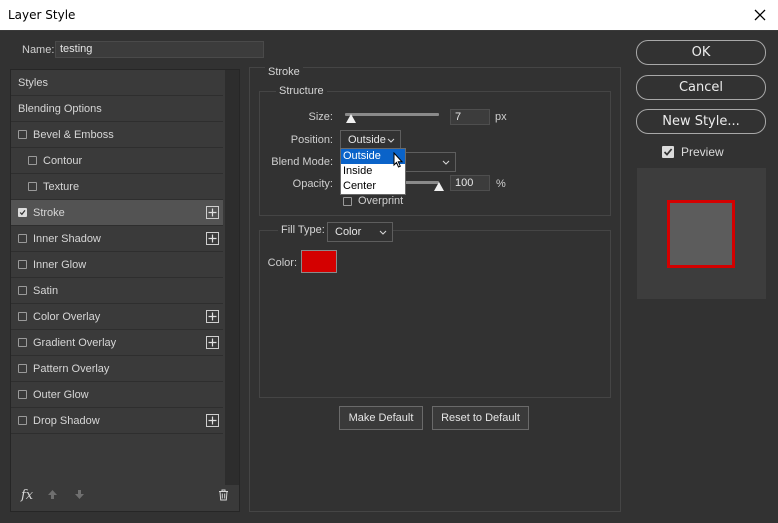 This screenshot has height=523, width=778. I want to click on fill-type-value: Color, so click(348, 232).